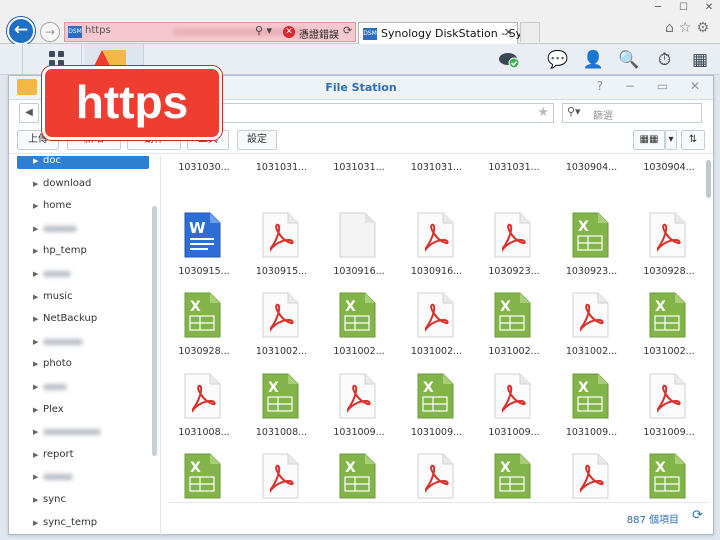 The image size is (720, 540). Describe the element at coordinates (594, 60) in the screenshot. I see `user-icon: 👤` at that location.